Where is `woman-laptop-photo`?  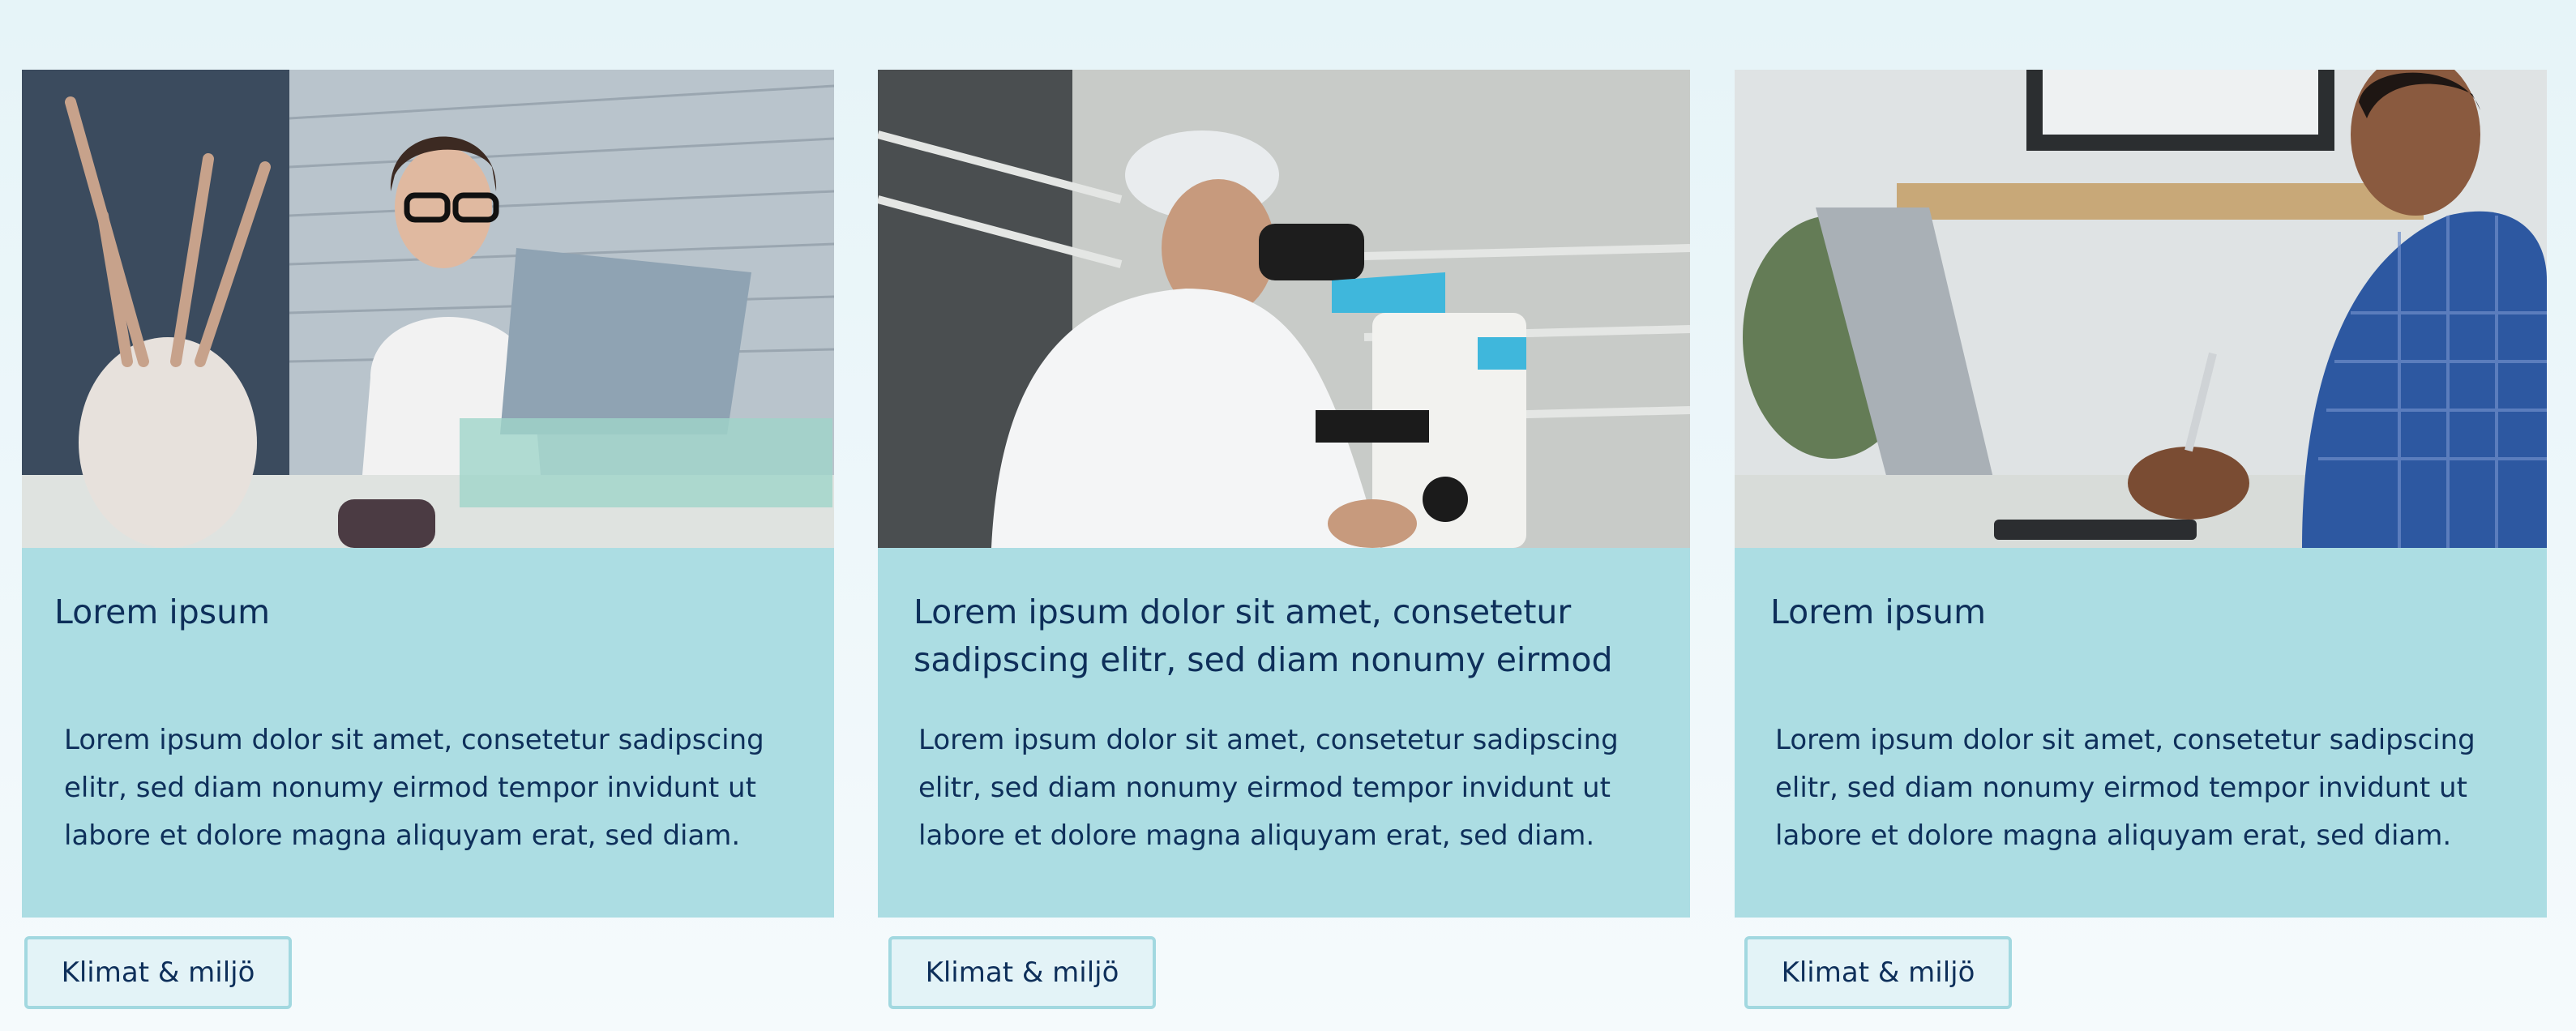
woman-laptop-photo is located at coordinates (428, 309).